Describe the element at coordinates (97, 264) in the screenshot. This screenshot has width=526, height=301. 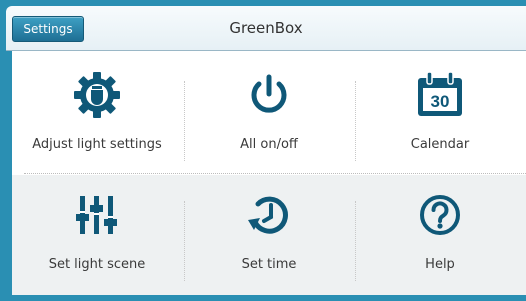
I see `tile-label: Set light scene` at that location.